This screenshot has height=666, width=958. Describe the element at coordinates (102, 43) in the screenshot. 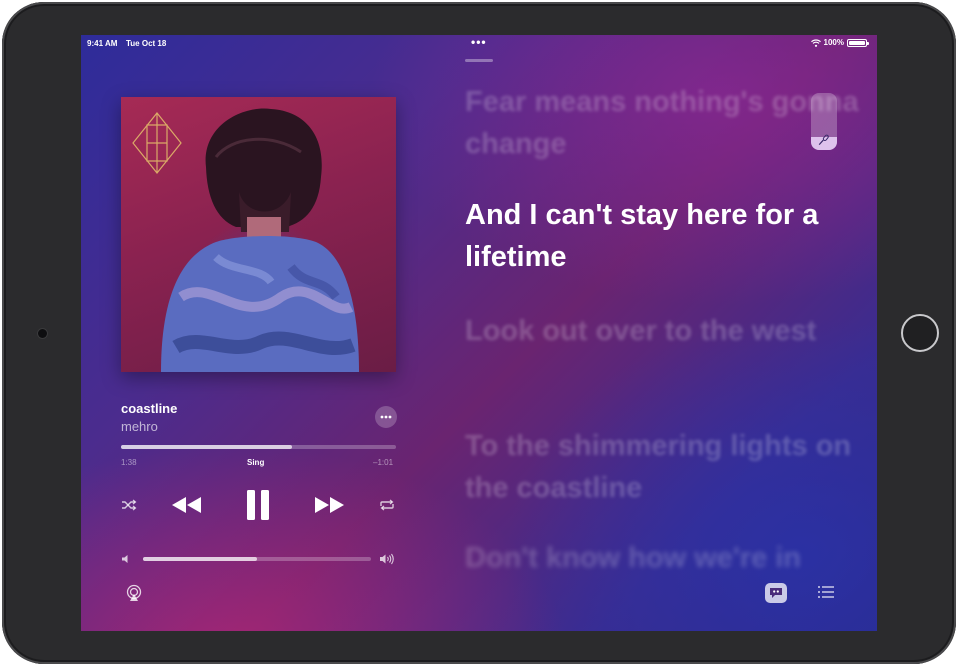

I see `status-time: 9:41 AM` at that location.